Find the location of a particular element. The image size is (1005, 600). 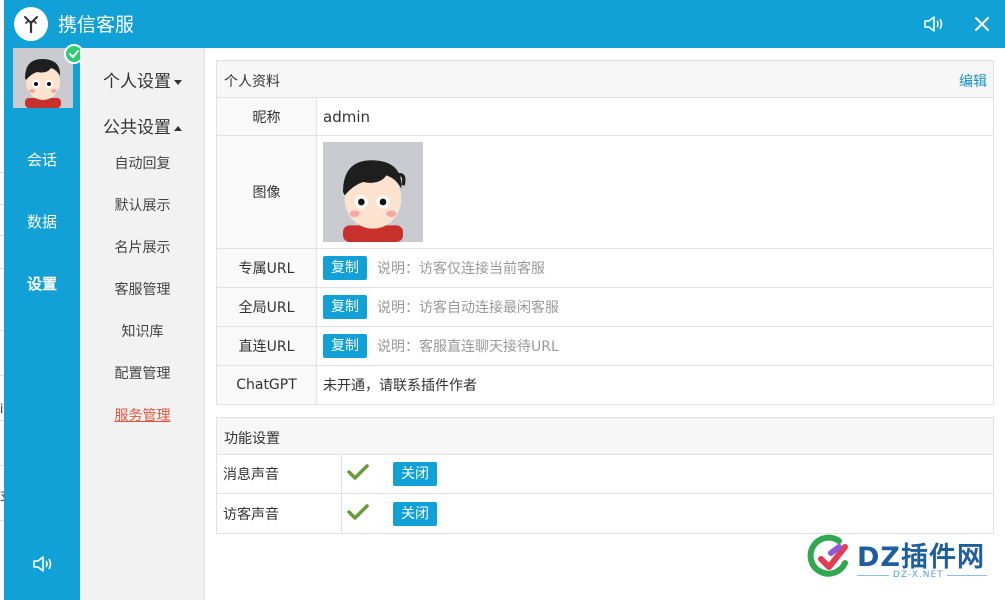

row-label: 消息声音 is located at coordinates (279, 474).